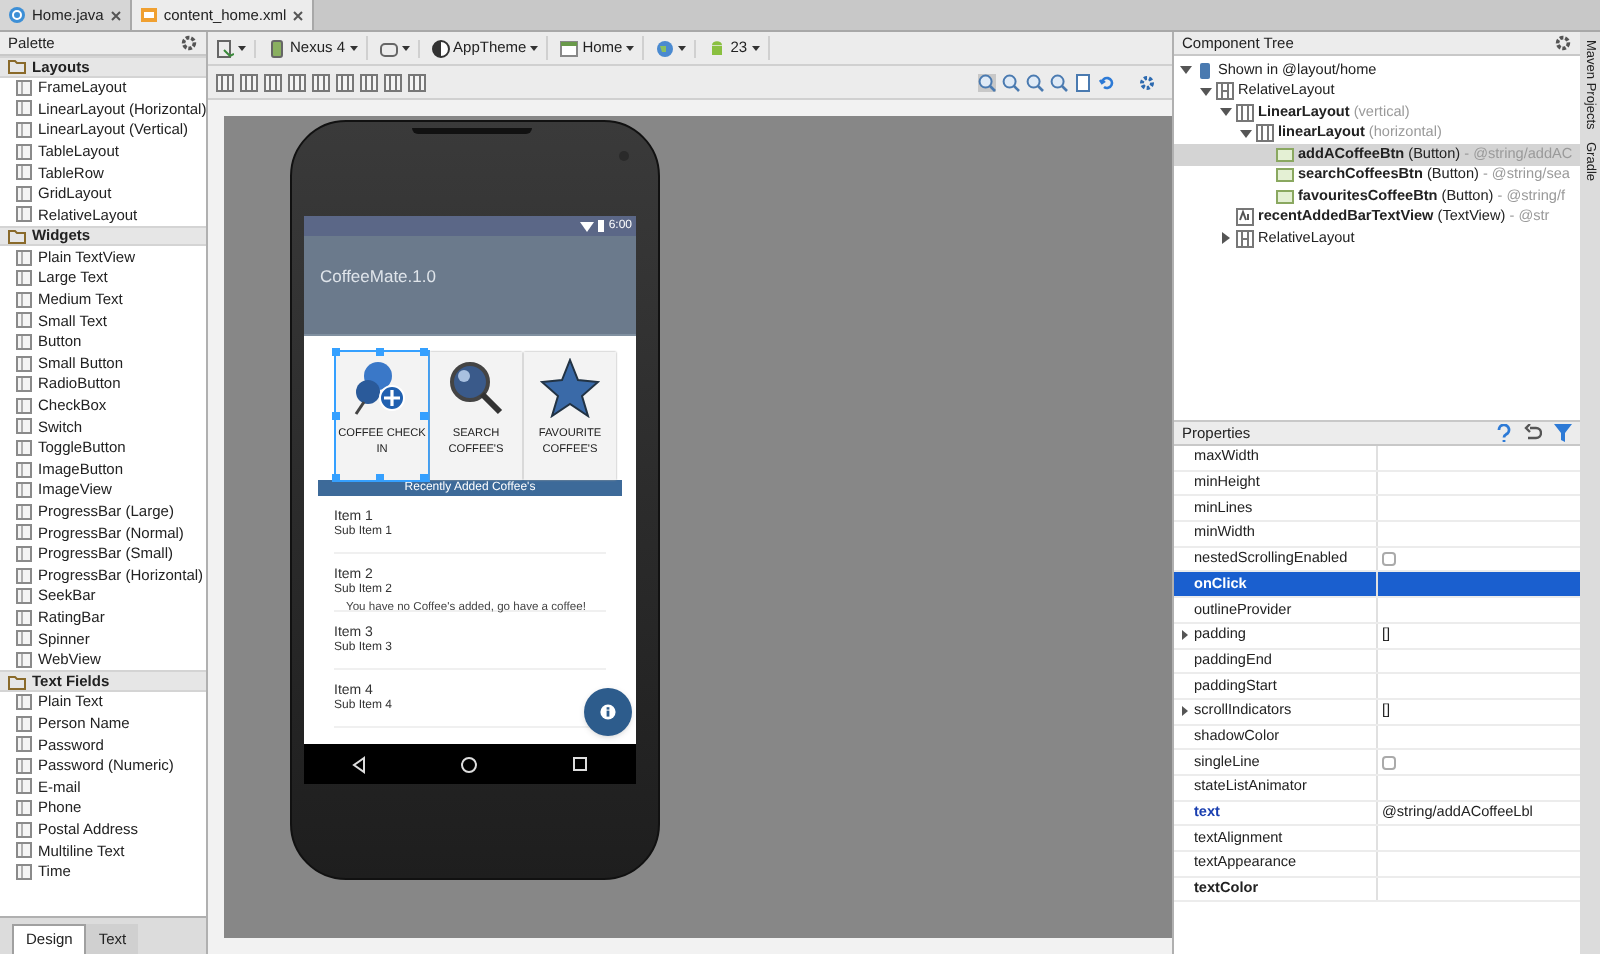 The width and height of the screenshot is (1600, 954). What do you see at coordinates (717, 48) in the screenshot?
I see `android-icon` at bounding box center [717, 48].